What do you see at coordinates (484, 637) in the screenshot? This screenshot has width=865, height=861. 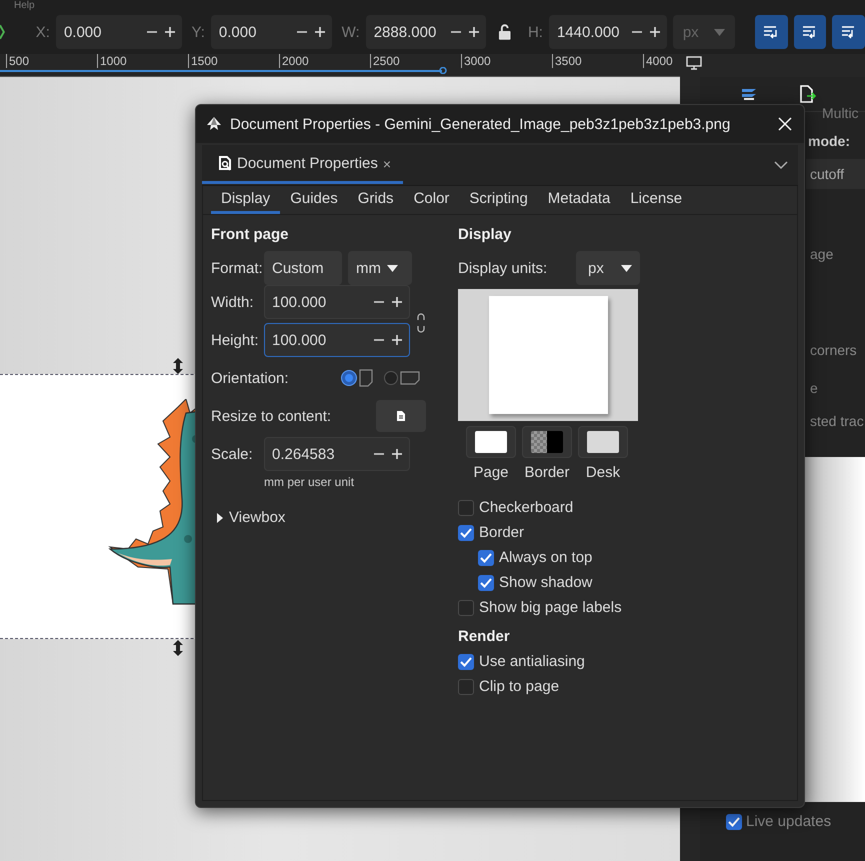 I see `section-heading: Render` at bounding box center [484, 637].